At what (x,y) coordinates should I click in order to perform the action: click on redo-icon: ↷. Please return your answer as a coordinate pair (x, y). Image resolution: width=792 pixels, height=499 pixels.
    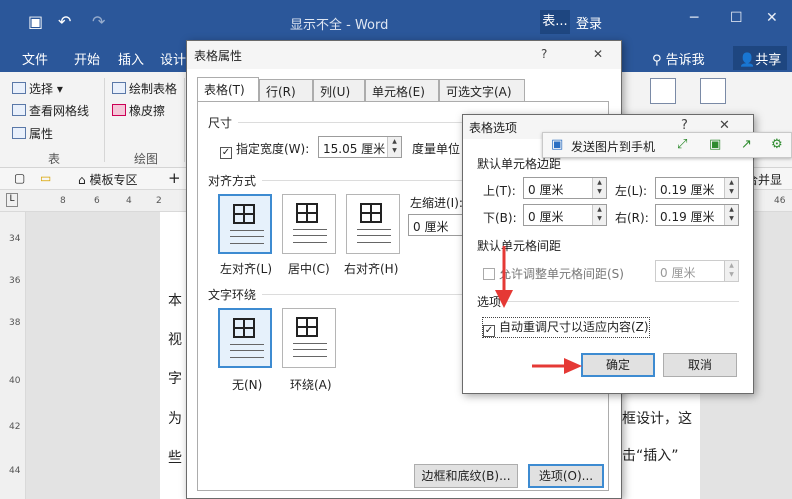
    Looking at the image, I should click on (98, 21).